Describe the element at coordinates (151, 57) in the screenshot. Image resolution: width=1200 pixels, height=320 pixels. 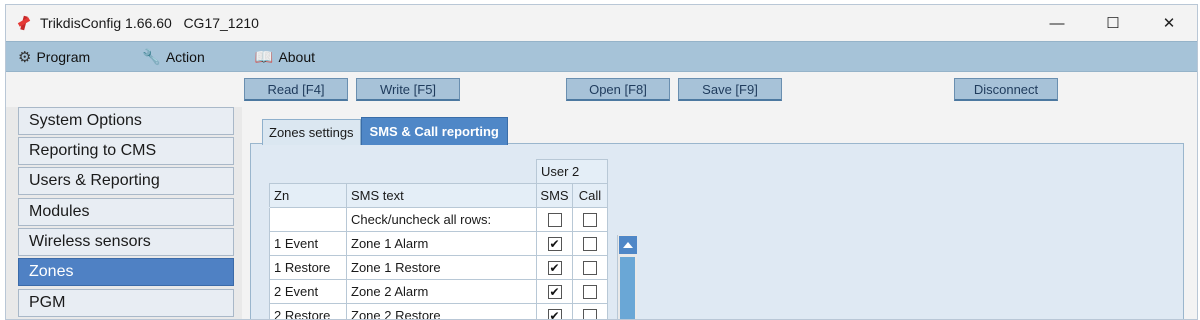
I see `wrench-icon: 🔧` at that location.